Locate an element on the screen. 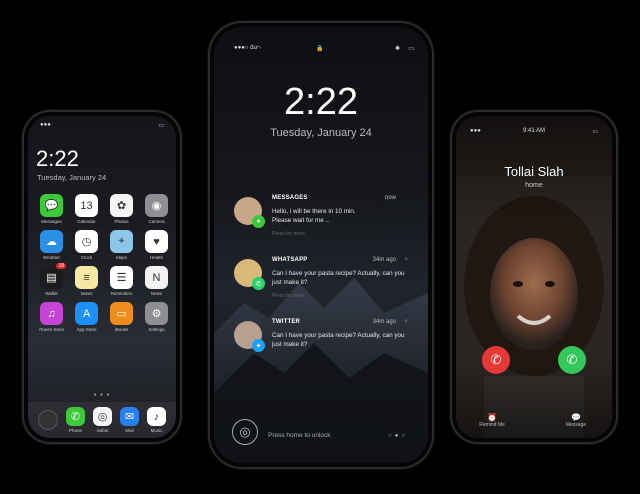  app-label: News is located at coordinates (156, 293).